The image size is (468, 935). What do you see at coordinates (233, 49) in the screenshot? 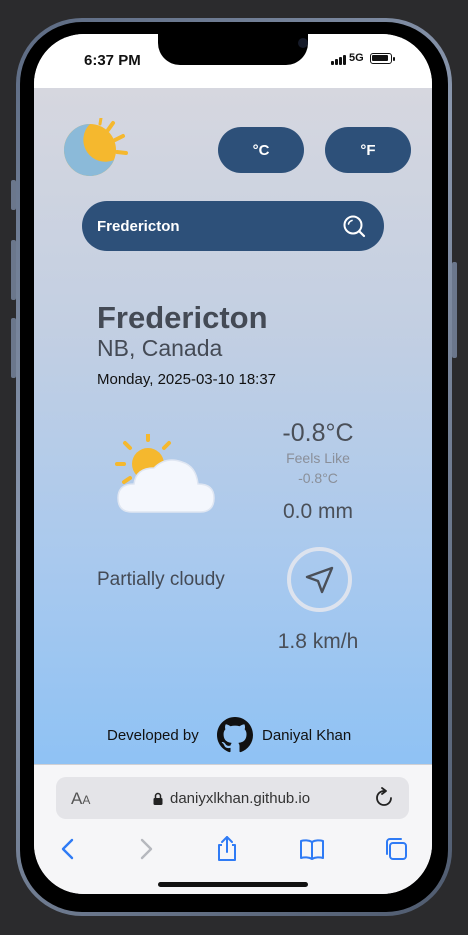
I see `notch` at bounding box center [233, 49].